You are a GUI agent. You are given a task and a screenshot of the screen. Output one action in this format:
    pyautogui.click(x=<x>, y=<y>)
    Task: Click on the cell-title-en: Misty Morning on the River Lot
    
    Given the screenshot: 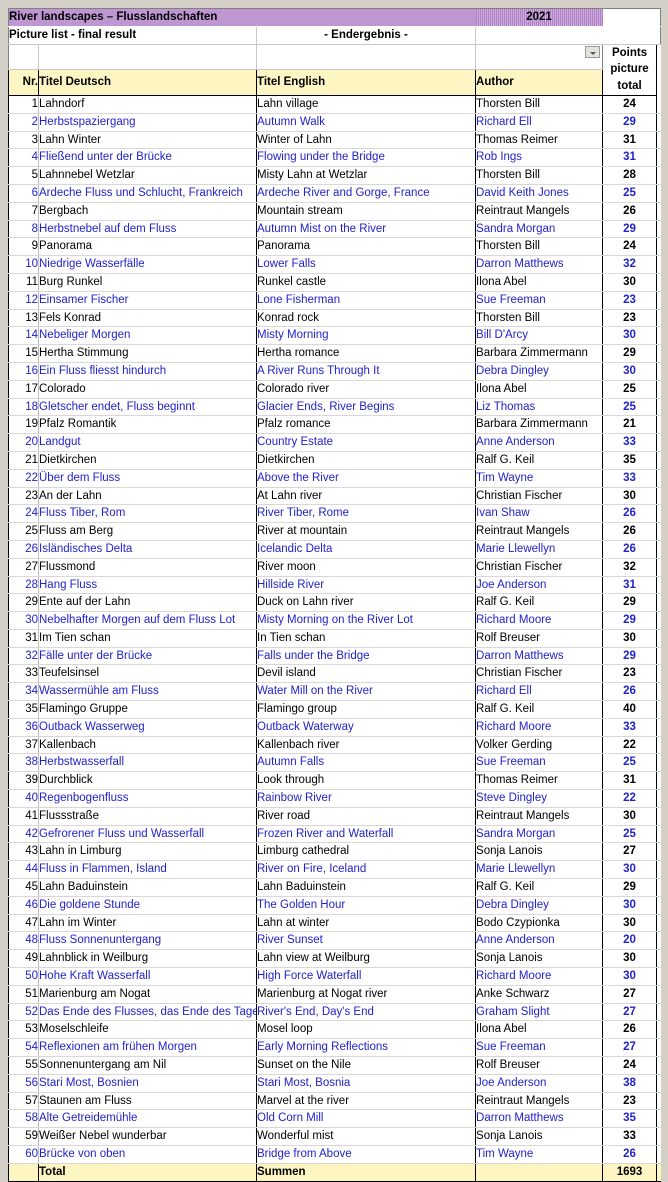 What is the action you would take?
    pyautogui.click(x=365, y=620)
    